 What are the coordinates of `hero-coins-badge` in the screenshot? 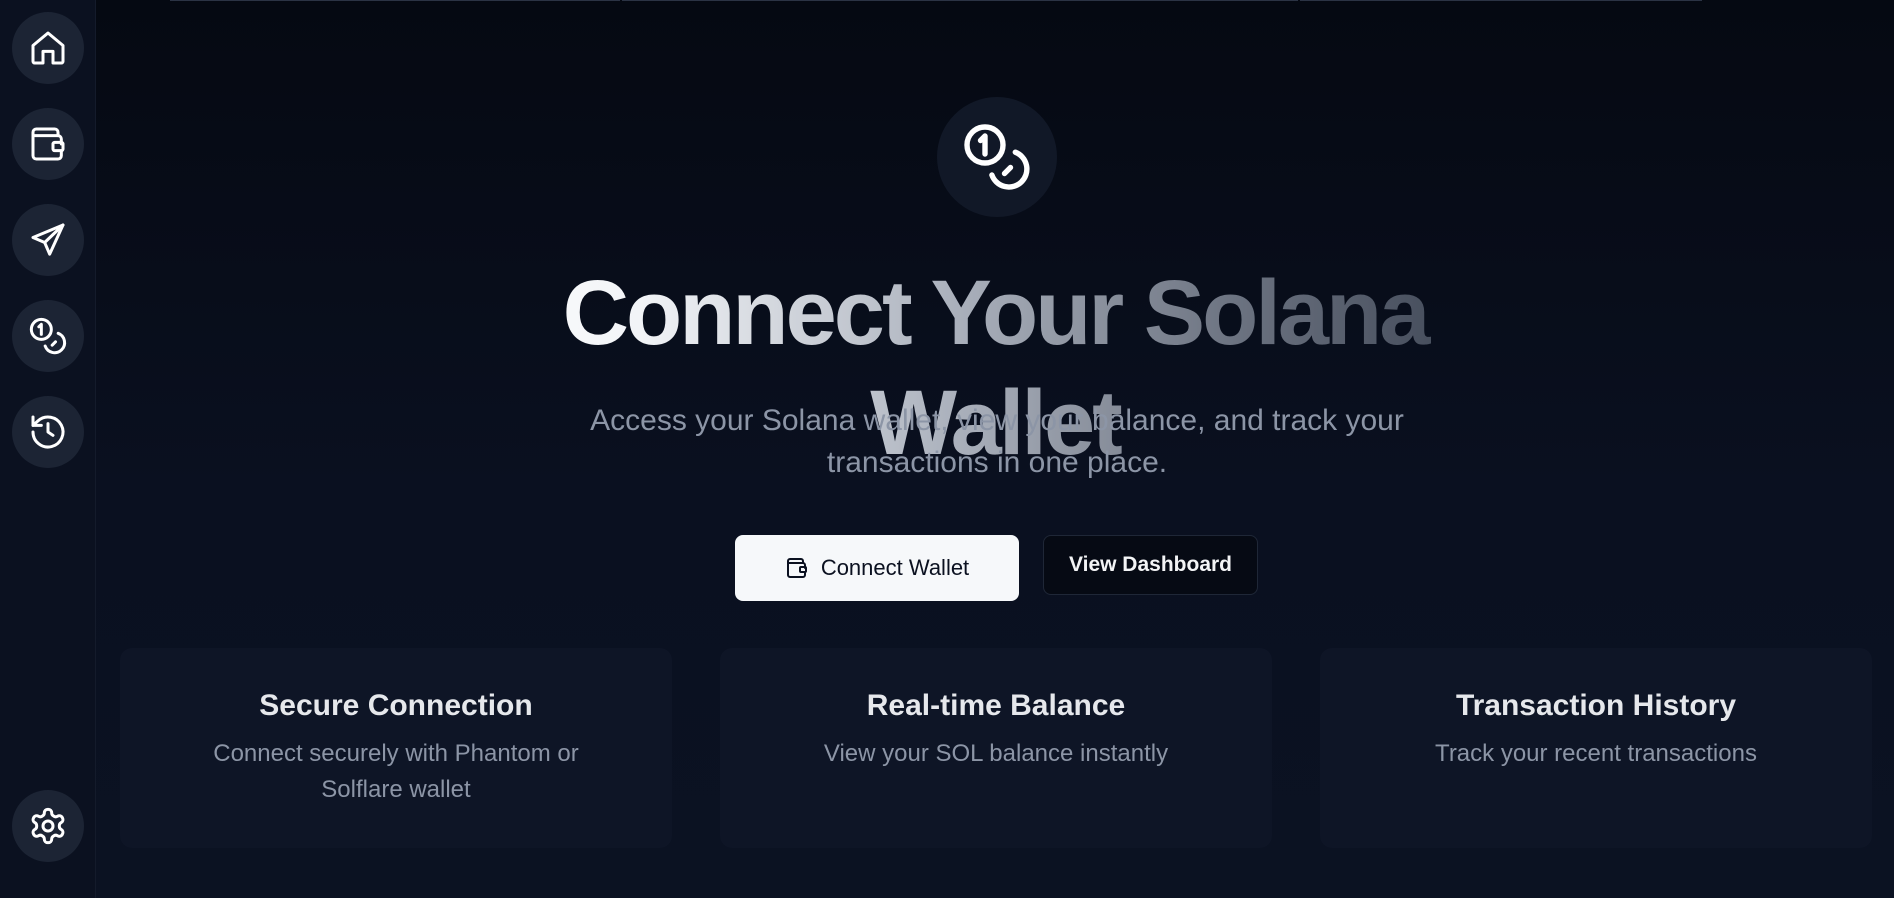 It's located at (997, 157).